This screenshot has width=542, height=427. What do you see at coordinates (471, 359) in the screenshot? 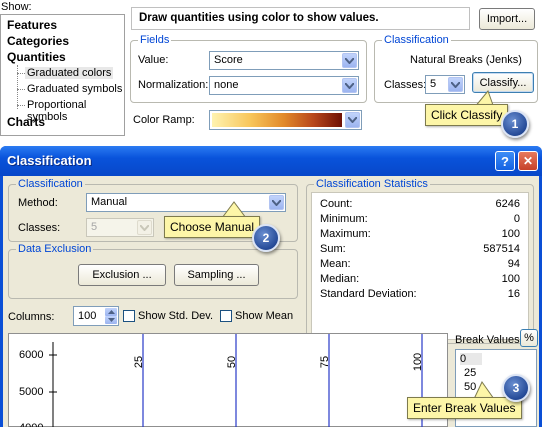
I see `break-value-item: 0` at bounding box center [471, 359].